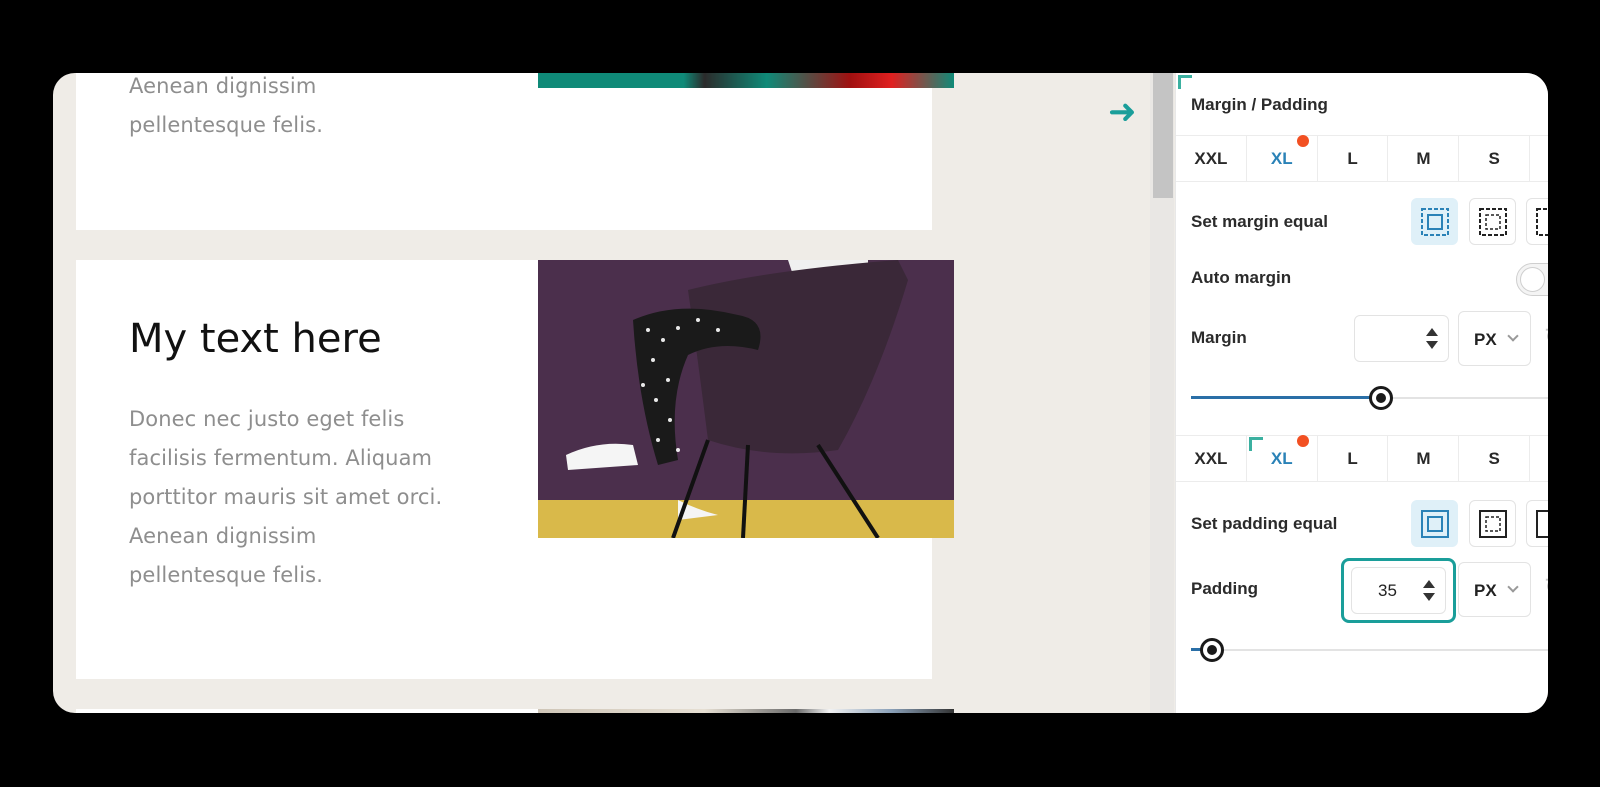 The width and height of the screenshot is (1600, 787). Describe the element at coordinates (1398, 590) in the screenshot. I see `padding-input: 35` at that location.